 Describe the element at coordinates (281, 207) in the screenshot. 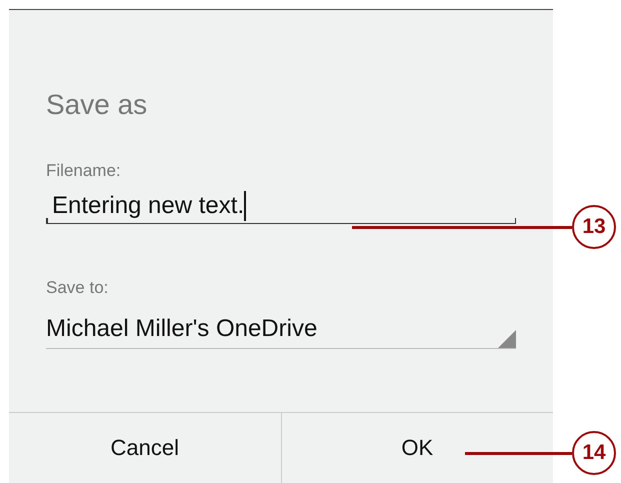

I see `input-field: Entering new text.` at that location.